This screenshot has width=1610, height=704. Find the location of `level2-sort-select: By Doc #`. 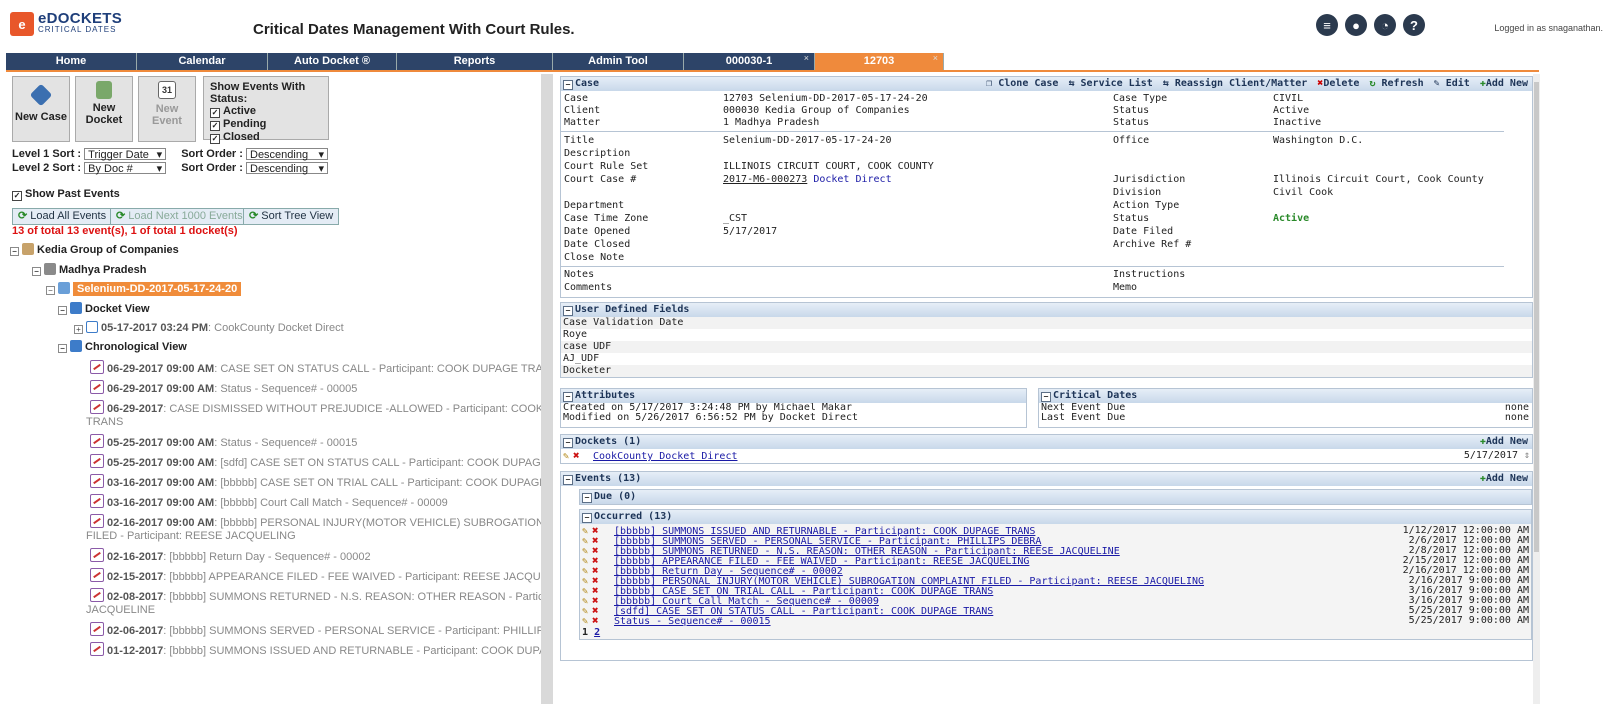

level2-sort-select: By Doc # is located at coordinates (125, 168).